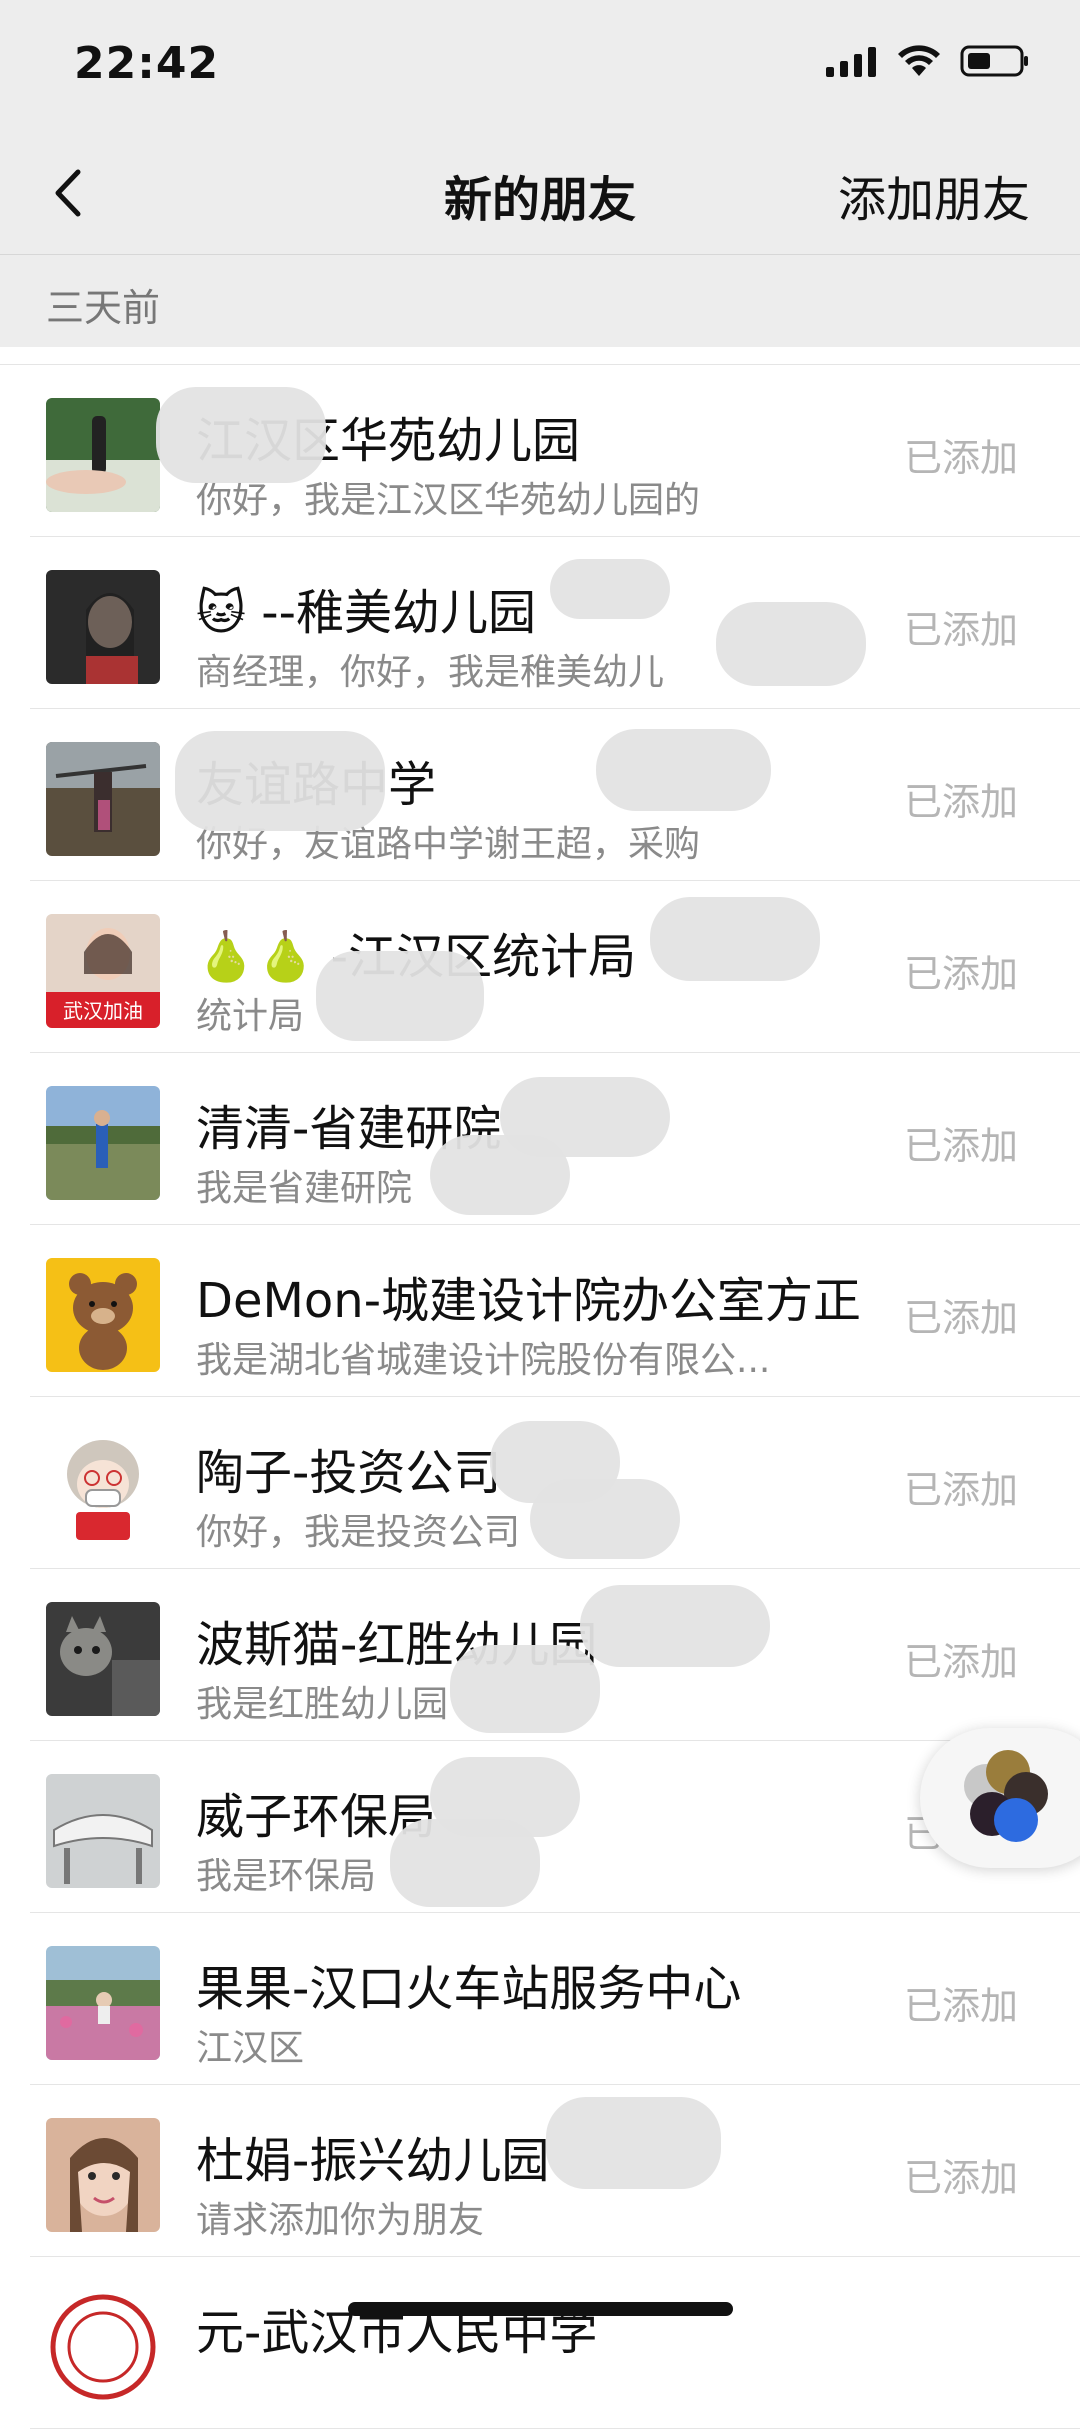  Describe the element at coordinates (934, 195) in the screenshot. I see `add-friend-button: 添加朋友` at that location.